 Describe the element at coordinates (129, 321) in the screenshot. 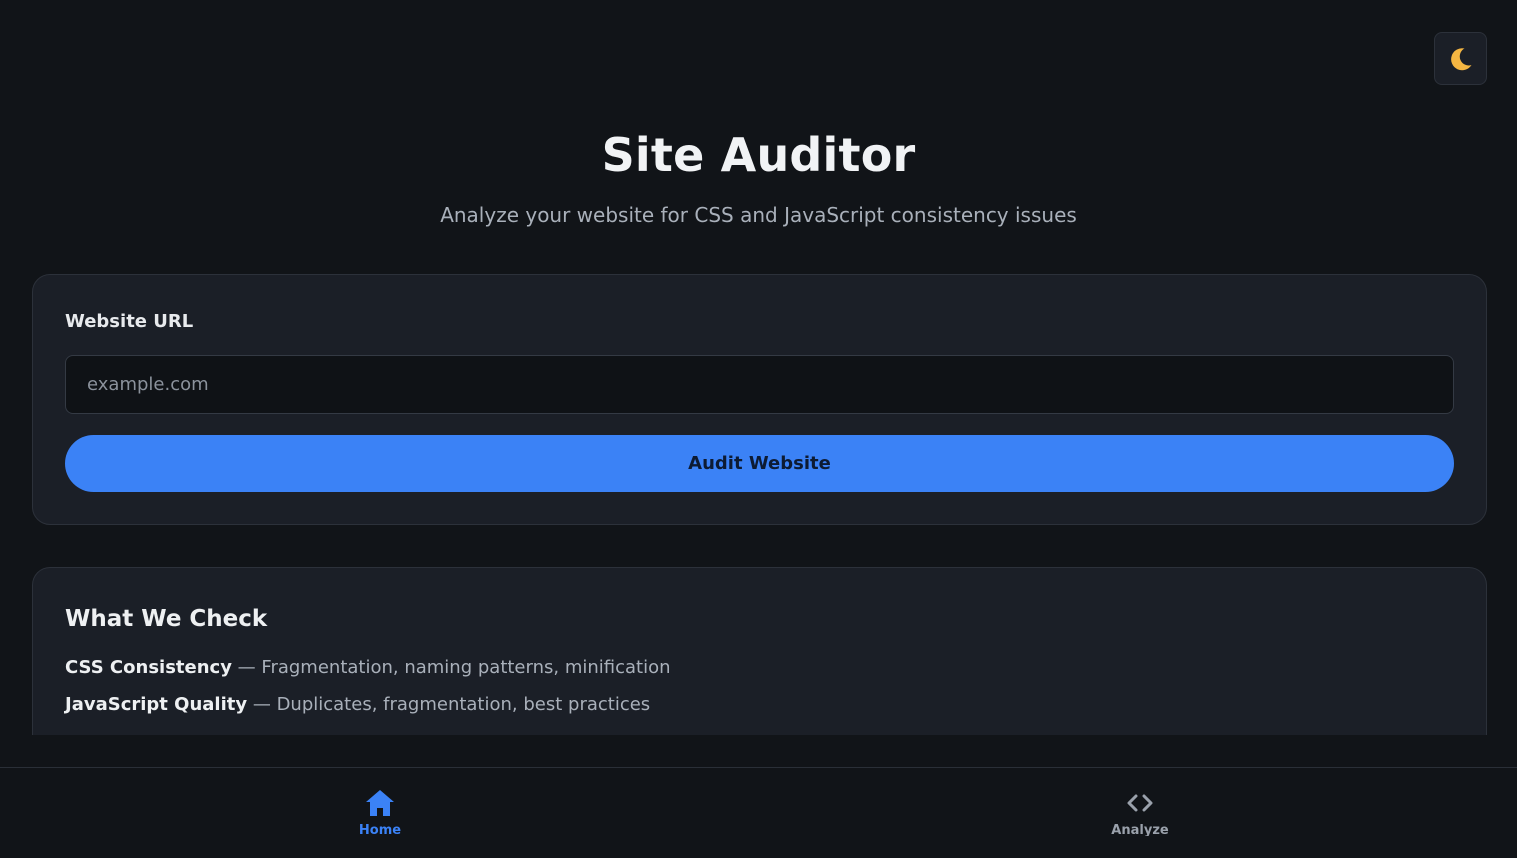

I see `website-url-label: Website URL` at that location.